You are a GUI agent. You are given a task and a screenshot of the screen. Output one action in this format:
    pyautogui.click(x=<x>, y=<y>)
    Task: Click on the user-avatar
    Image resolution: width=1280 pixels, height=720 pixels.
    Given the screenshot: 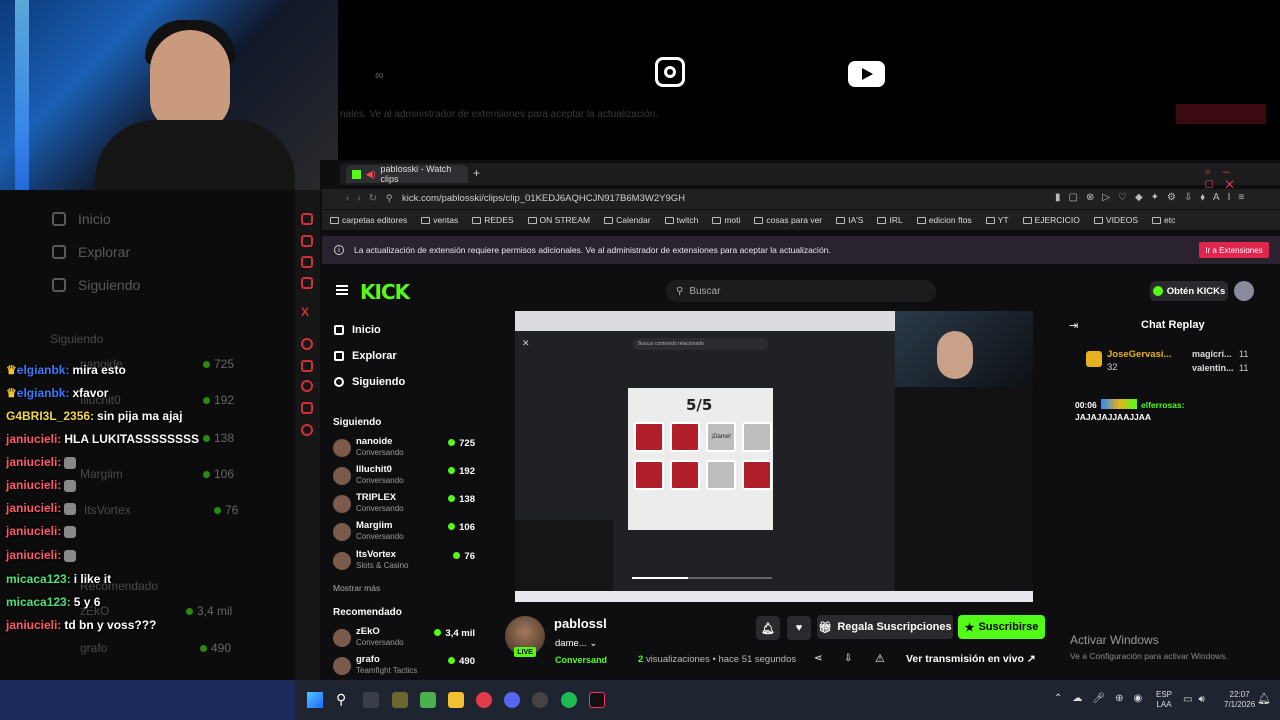 What is the action you would take?
    pyautogui.click(x=1244, y=291)
    